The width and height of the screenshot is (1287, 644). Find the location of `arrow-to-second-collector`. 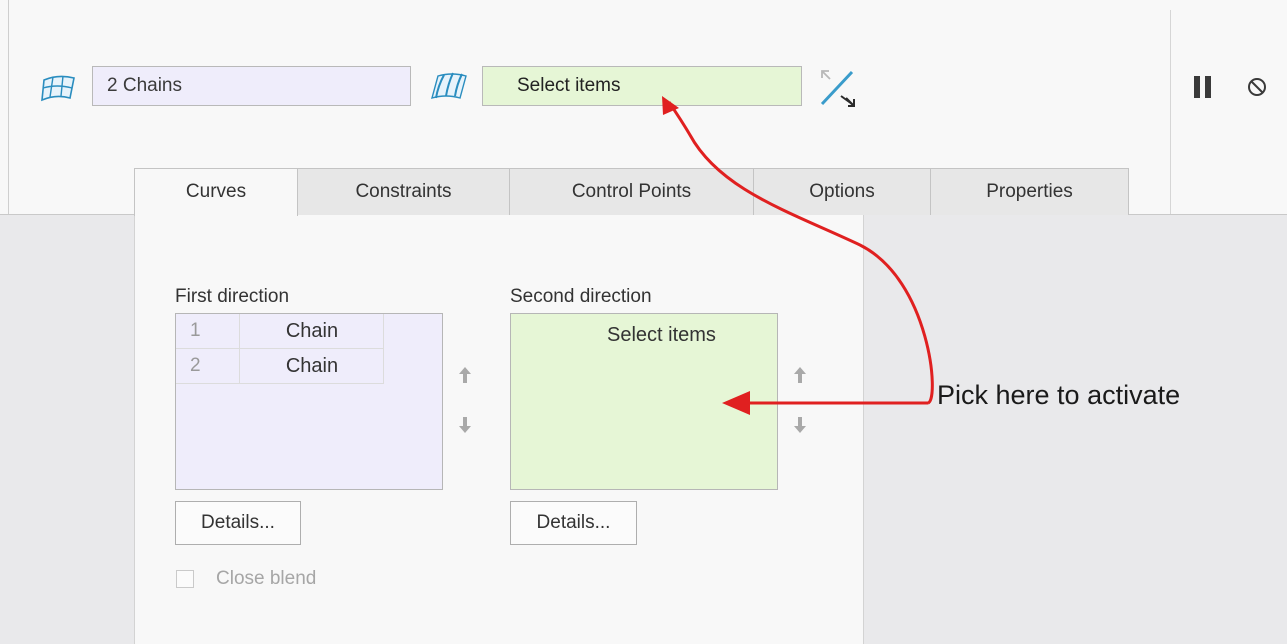

arrow-to-second-collector is located at coordinates (800, 253).